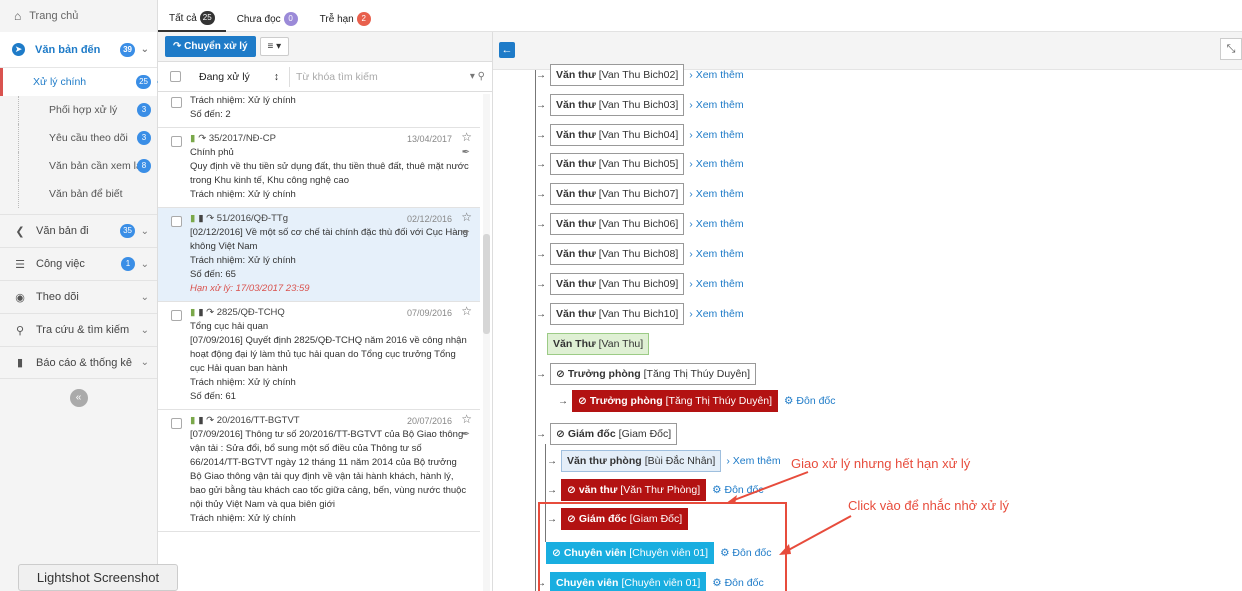  Describe the element at coordinates (62, 231) in the screenshot. I see `sidebar-item-label: Văn bản đi` at that location.